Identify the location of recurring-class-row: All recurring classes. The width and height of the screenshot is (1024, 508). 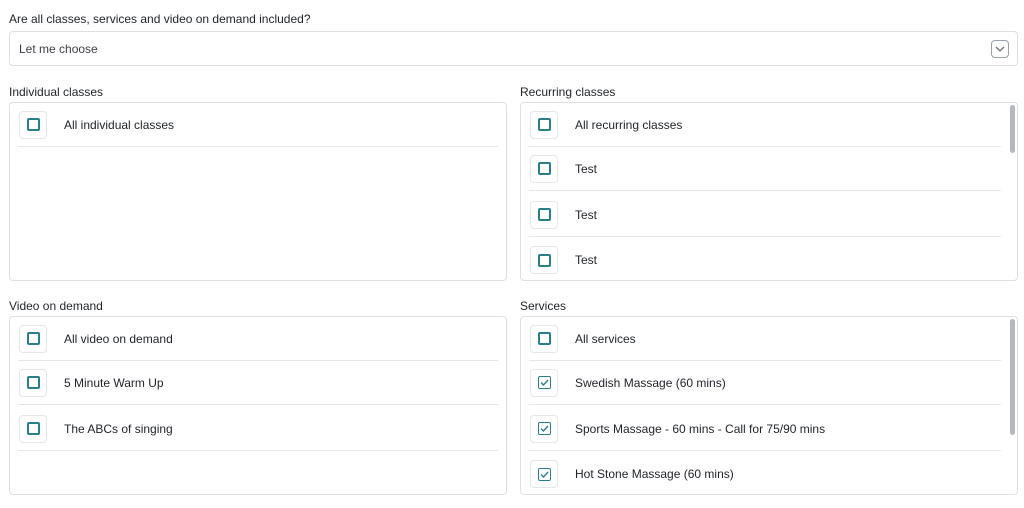
(765, 125).